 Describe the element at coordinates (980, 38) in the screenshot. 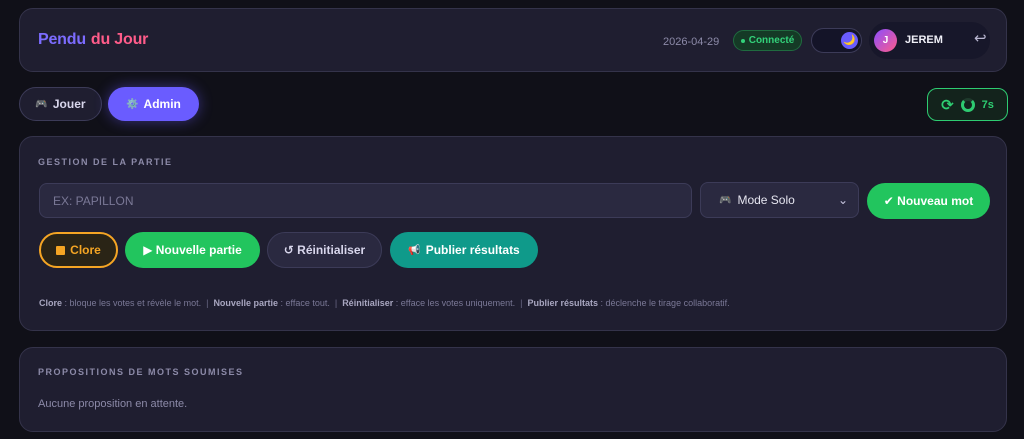

I see `logout-icon: ↩` at that location.